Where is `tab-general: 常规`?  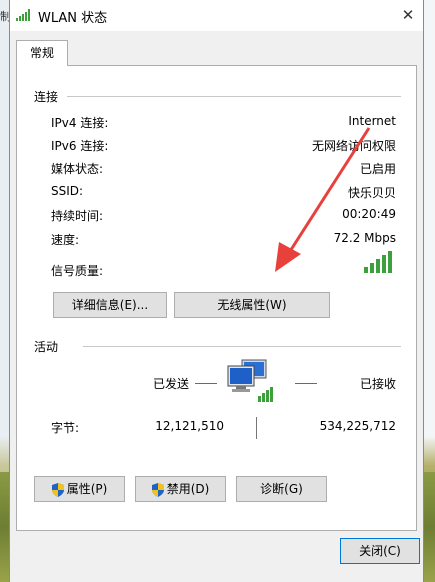
tab-general: 常规 is located at coordinates (42, 53).